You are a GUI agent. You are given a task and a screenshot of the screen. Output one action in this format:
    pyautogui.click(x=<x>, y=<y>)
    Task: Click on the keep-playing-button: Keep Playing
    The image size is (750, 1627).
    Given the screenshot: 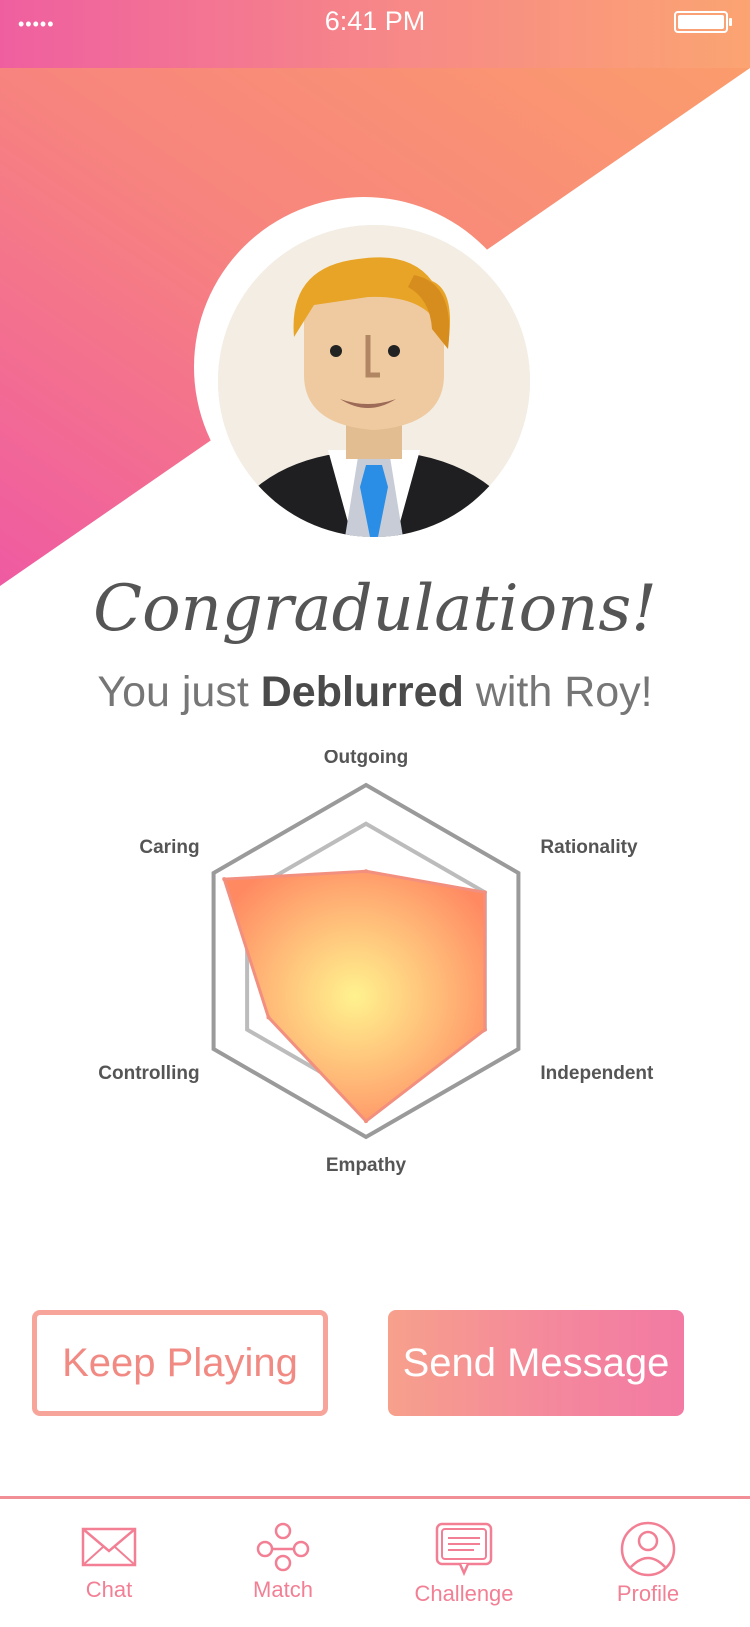 What is the action you would take?
    pyautogui.click(x=180, y=1363)
    